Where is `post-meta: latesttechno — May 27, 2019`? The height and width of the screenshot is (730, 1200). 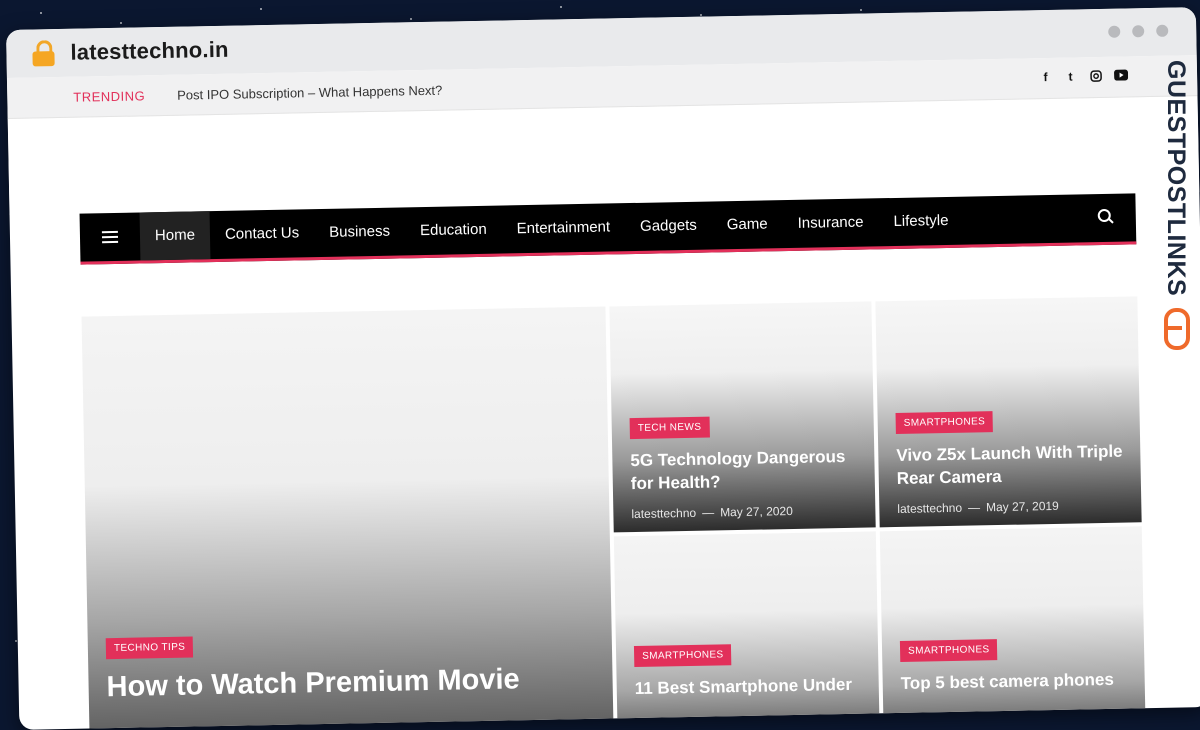
post-meta: latesttechno — May 27, 2019 is located at coordinates (1011, 507).